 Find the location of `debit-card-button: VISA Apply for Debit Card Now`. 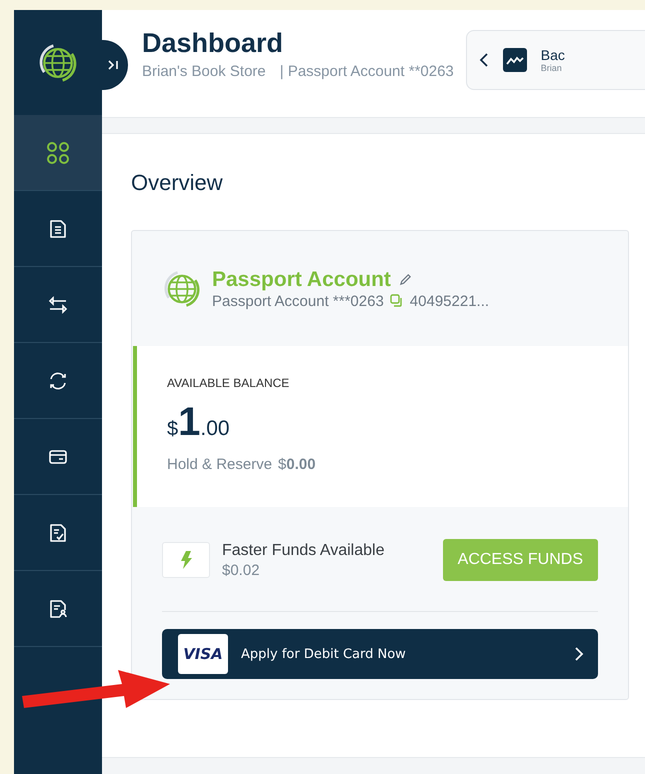

debit-card-button: VISA Apply for Debit Card Now is located at coordinates (380, 654).